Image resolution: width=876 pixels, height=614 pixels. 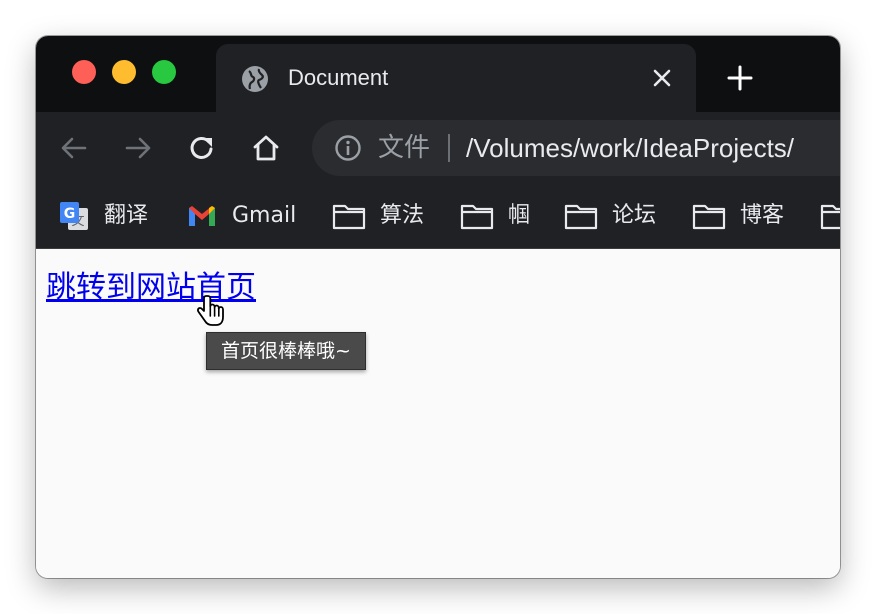 I want to click on hand-pointer-icon, so click(x=210, y=310).